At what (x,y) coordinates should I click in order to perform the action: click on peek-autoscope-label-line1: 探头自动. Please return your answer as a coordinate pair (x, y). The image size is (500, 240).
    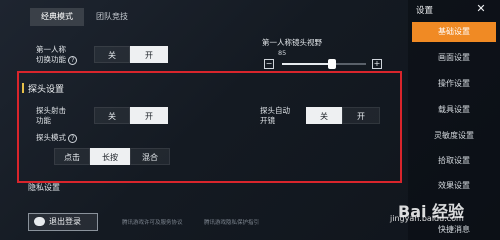
    Looking at the image, I should click on (275, 110).